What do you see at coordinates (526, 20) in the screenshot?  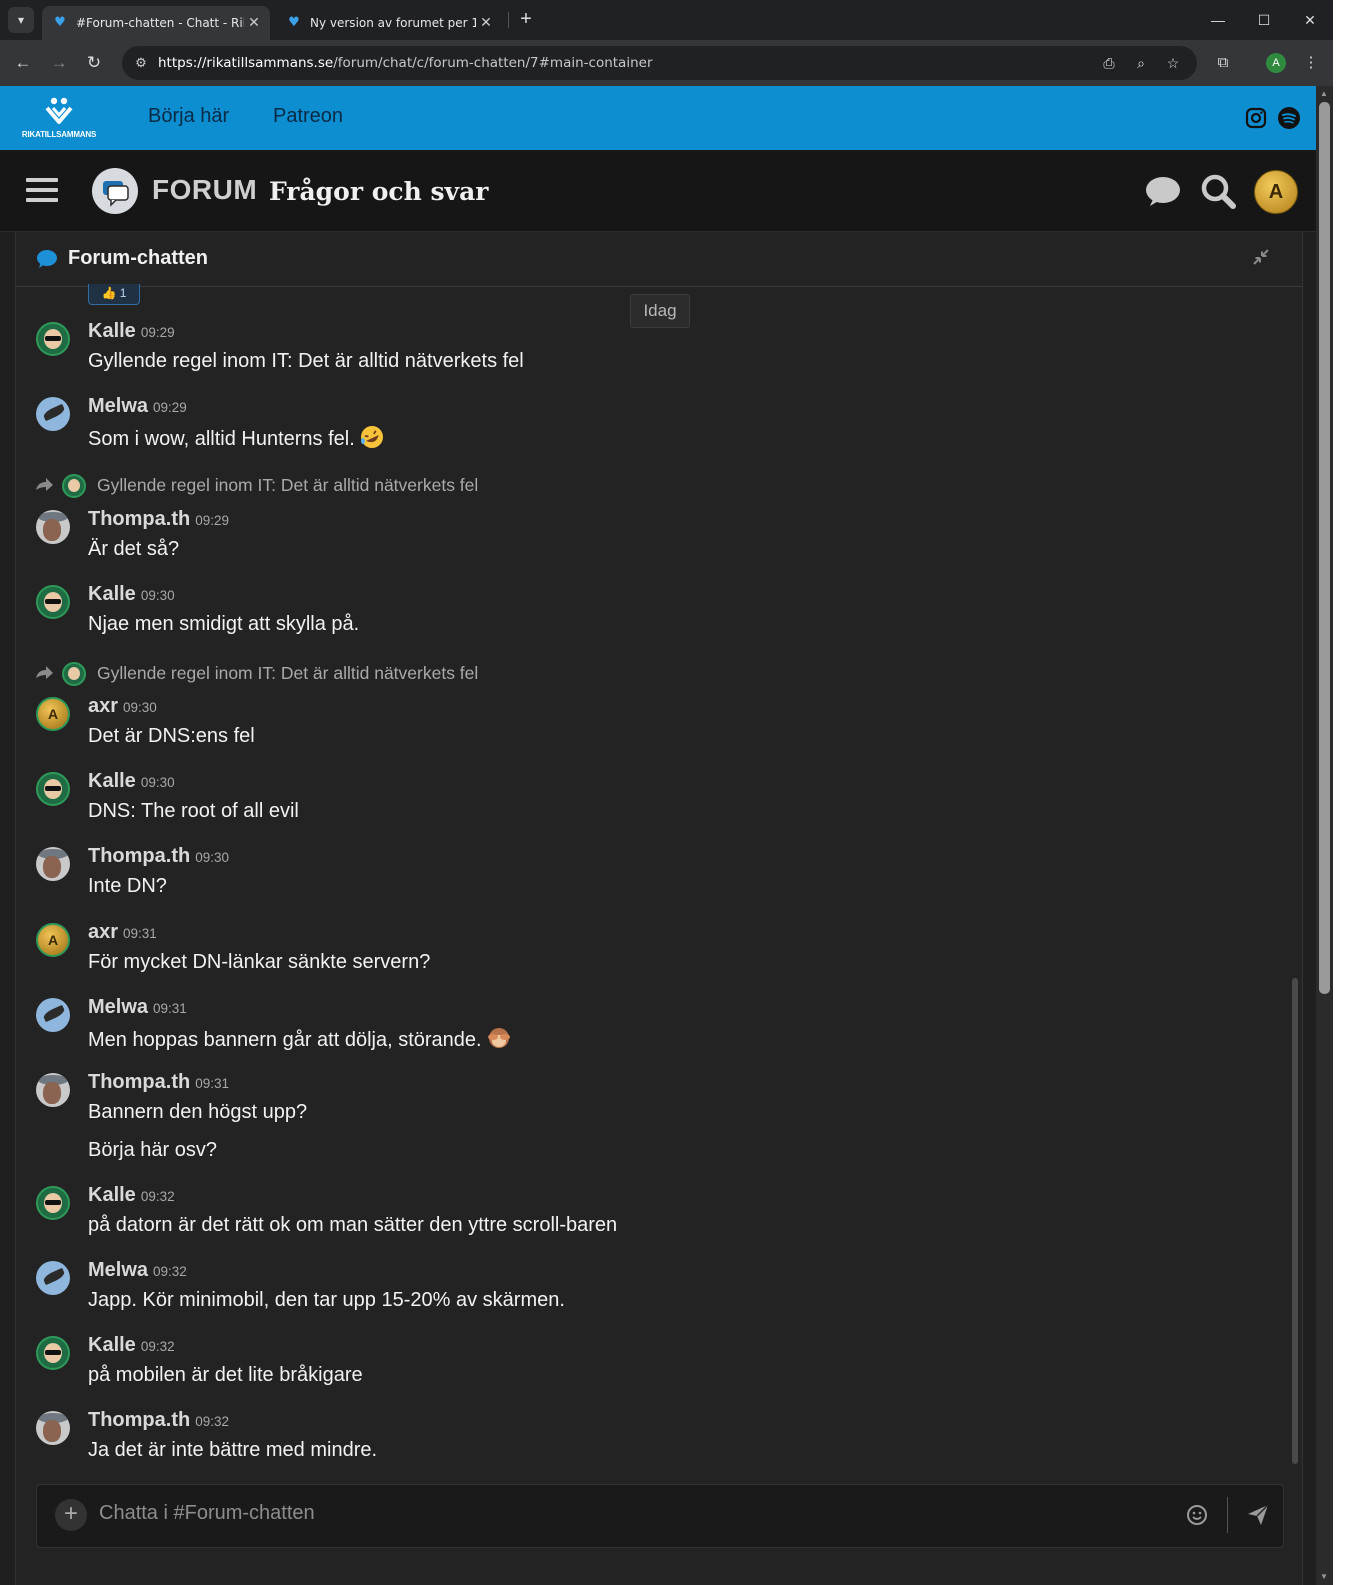 I see `new-tab-button: +` at bounding box center [526, 20].